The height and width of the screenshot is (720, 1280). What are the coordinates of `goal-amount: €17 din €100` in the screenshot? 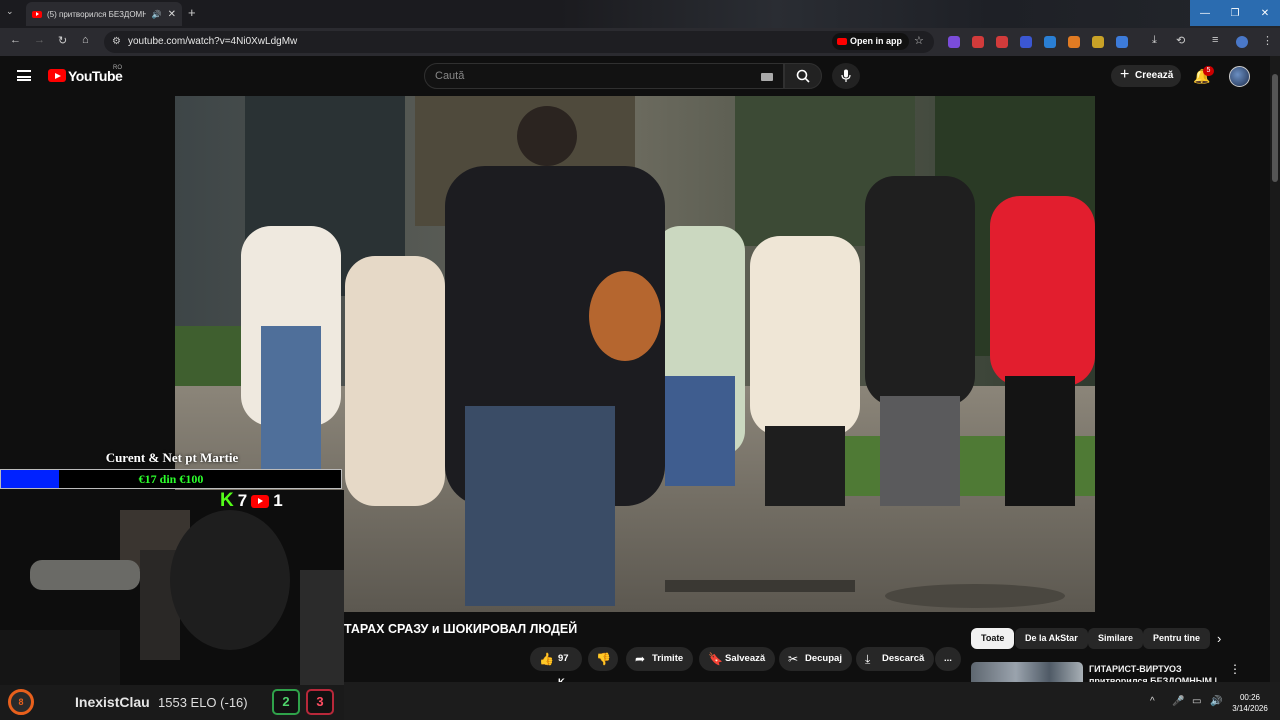 It's located at (171, 479).